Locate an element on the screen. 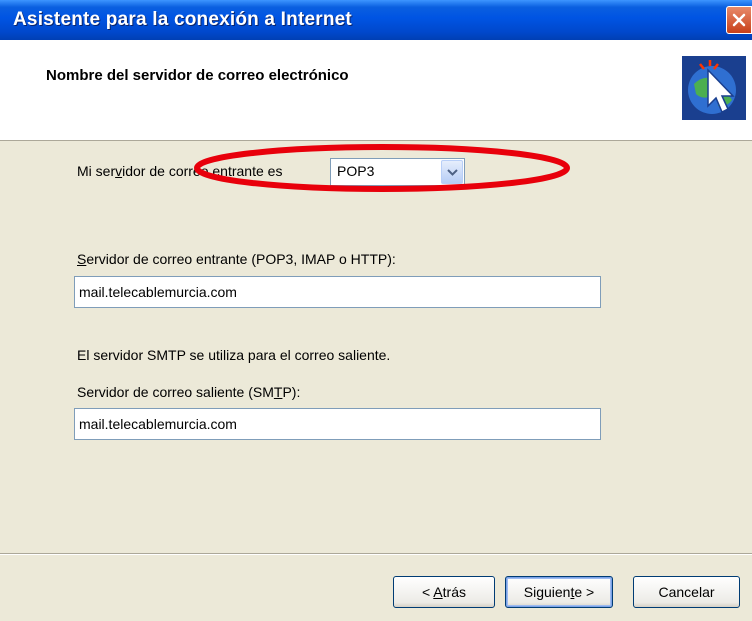 The width and height of the screenshot is (752, 621). outgoing-server-field is located at coordinates (337, 424).